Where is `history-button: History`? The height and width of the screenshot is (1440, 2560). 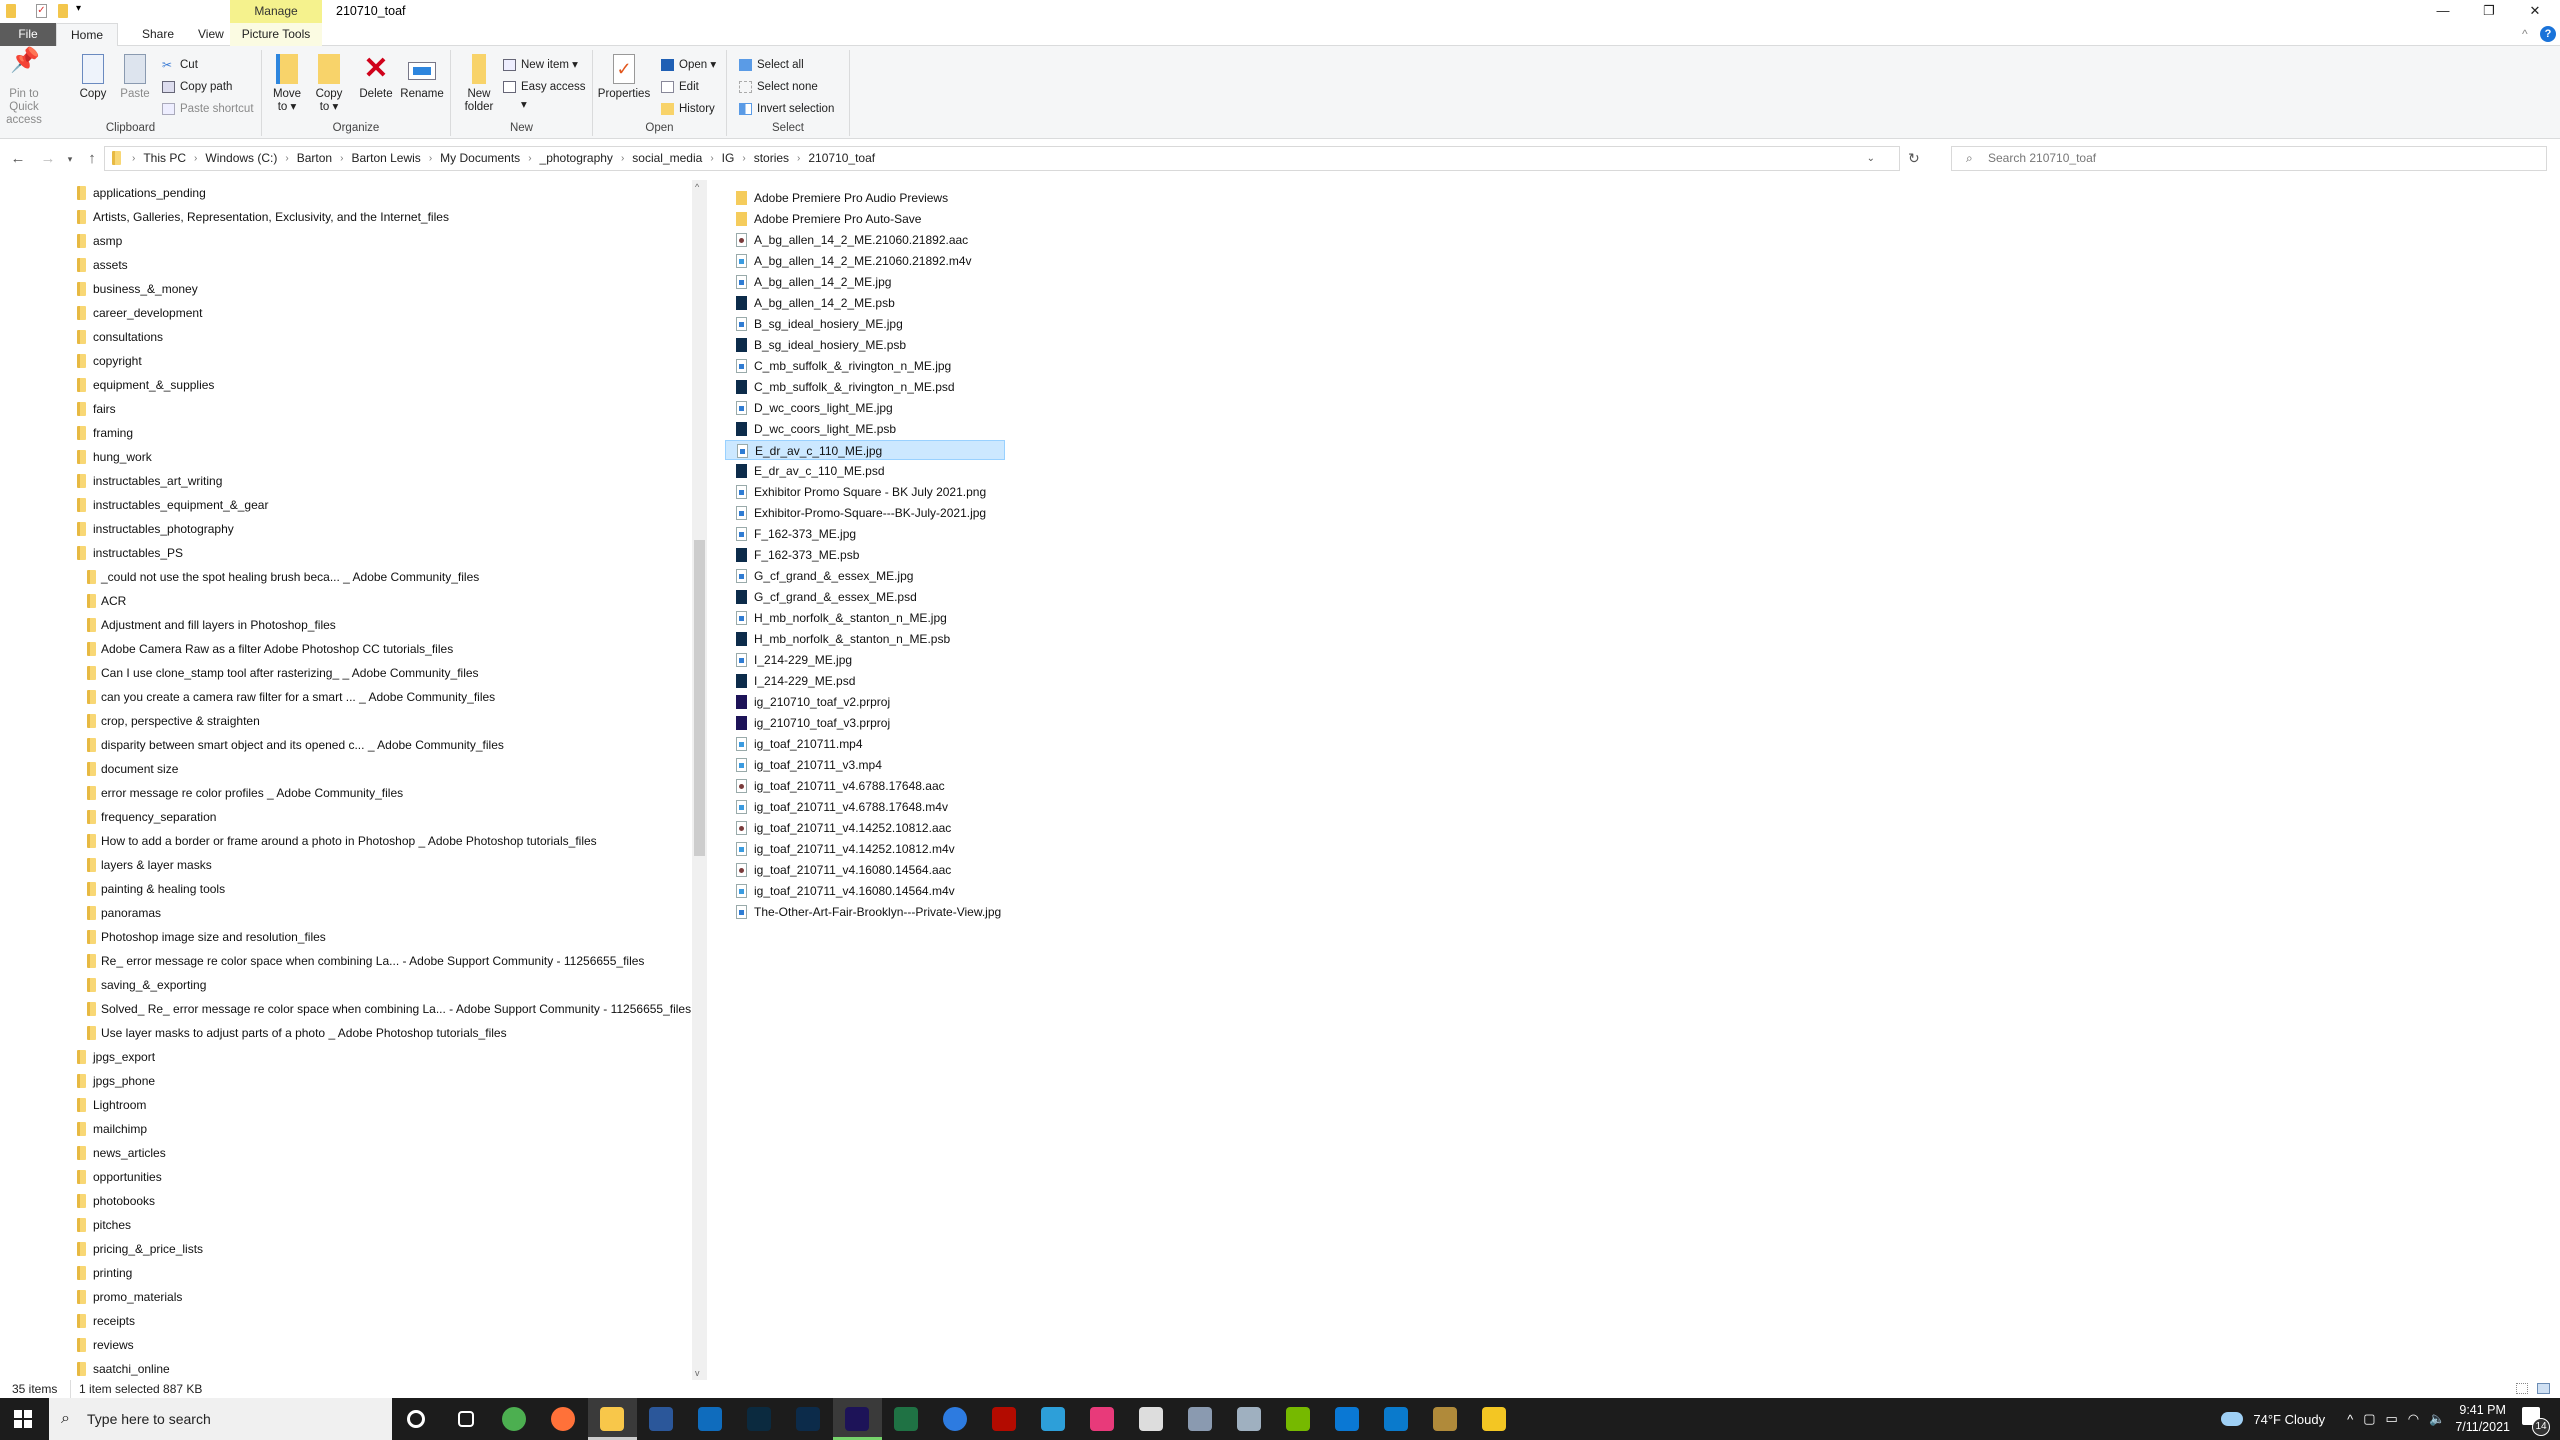
history-button: History is located at coordinates (688, 109).